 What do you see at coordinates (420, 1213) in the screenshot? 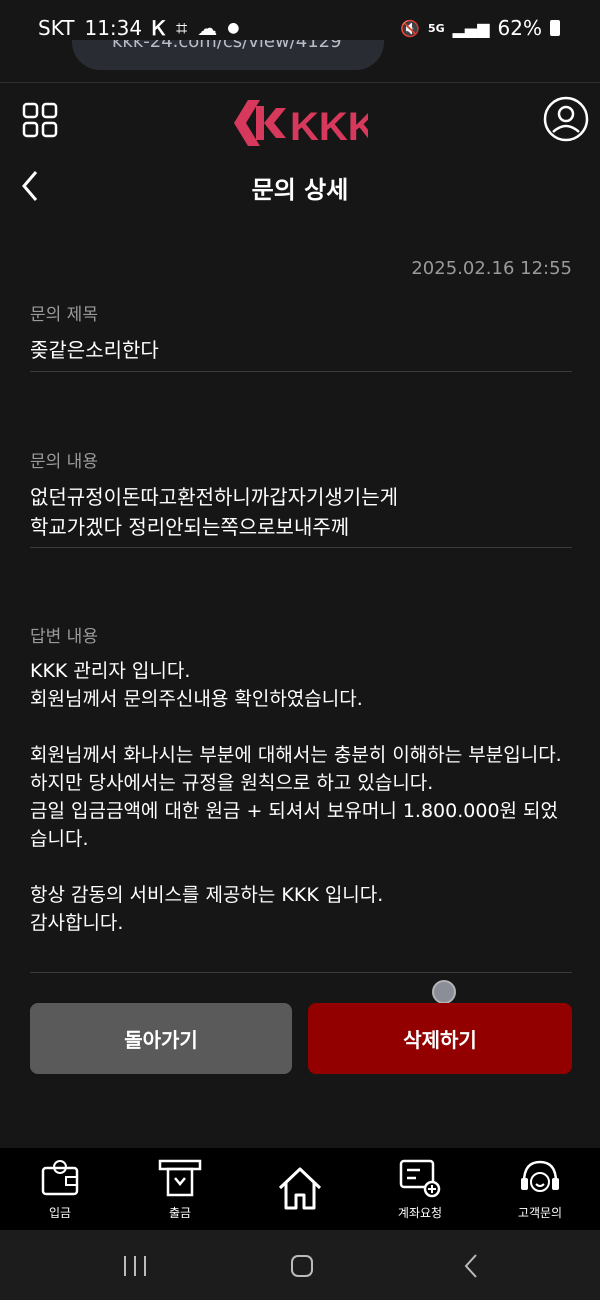
I see `tab-label: 계좌요청` at bounding box center [420, 1213].